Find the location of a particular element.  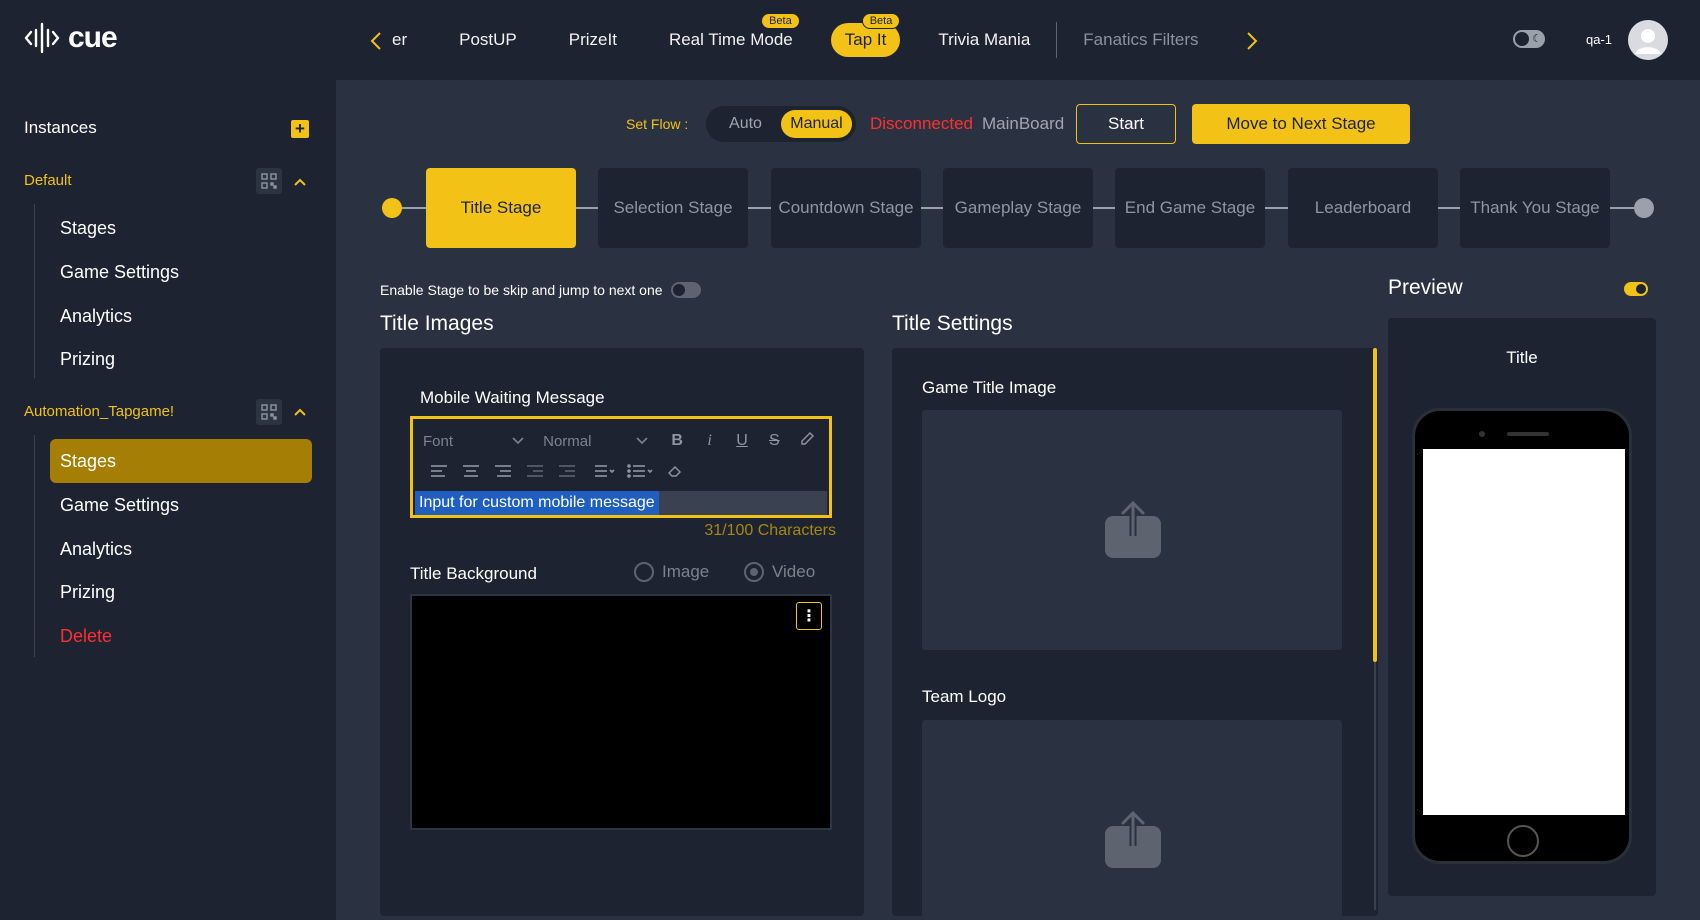

font-select: Font is located at coordinates (475, 441).